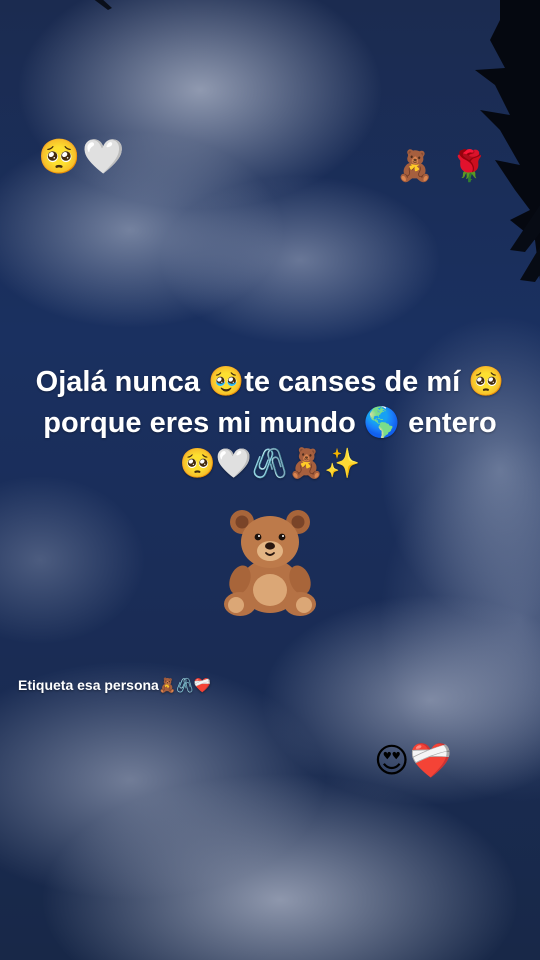 This screenshot has width=540, height=960. I want to click on message-line-2: porque eres mi mundo 🌎 entero, so click(270, 423).